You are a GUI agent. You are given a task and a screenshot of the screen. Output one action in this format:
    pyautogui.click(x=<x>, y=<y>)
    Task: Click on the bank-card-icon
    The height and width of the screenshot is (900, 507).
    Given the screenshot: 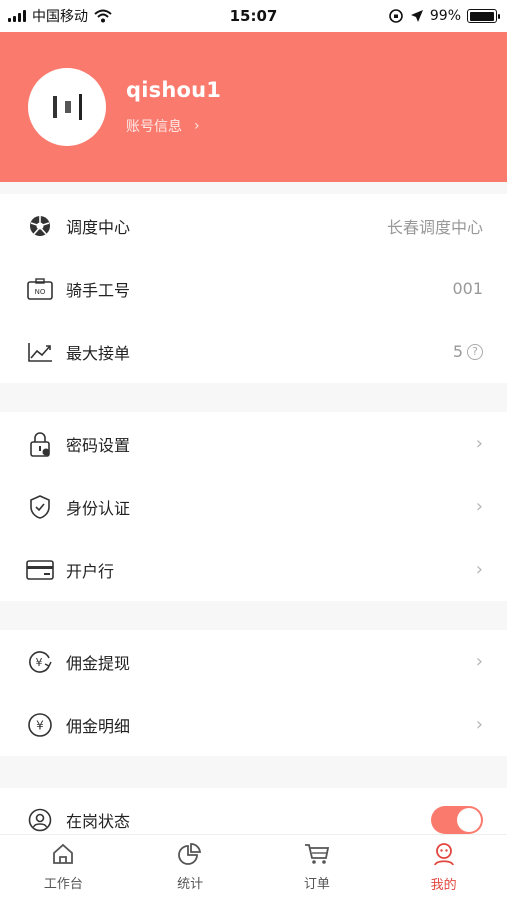 What is the action you would take?
    pyautogui.click(x=40, y=570)
    